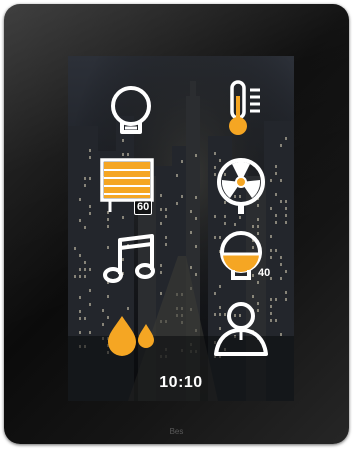 Image resolution: width=354 pixels, height=450 pixels. I want to click on dimmer-tile: 40, so click(241, 257).